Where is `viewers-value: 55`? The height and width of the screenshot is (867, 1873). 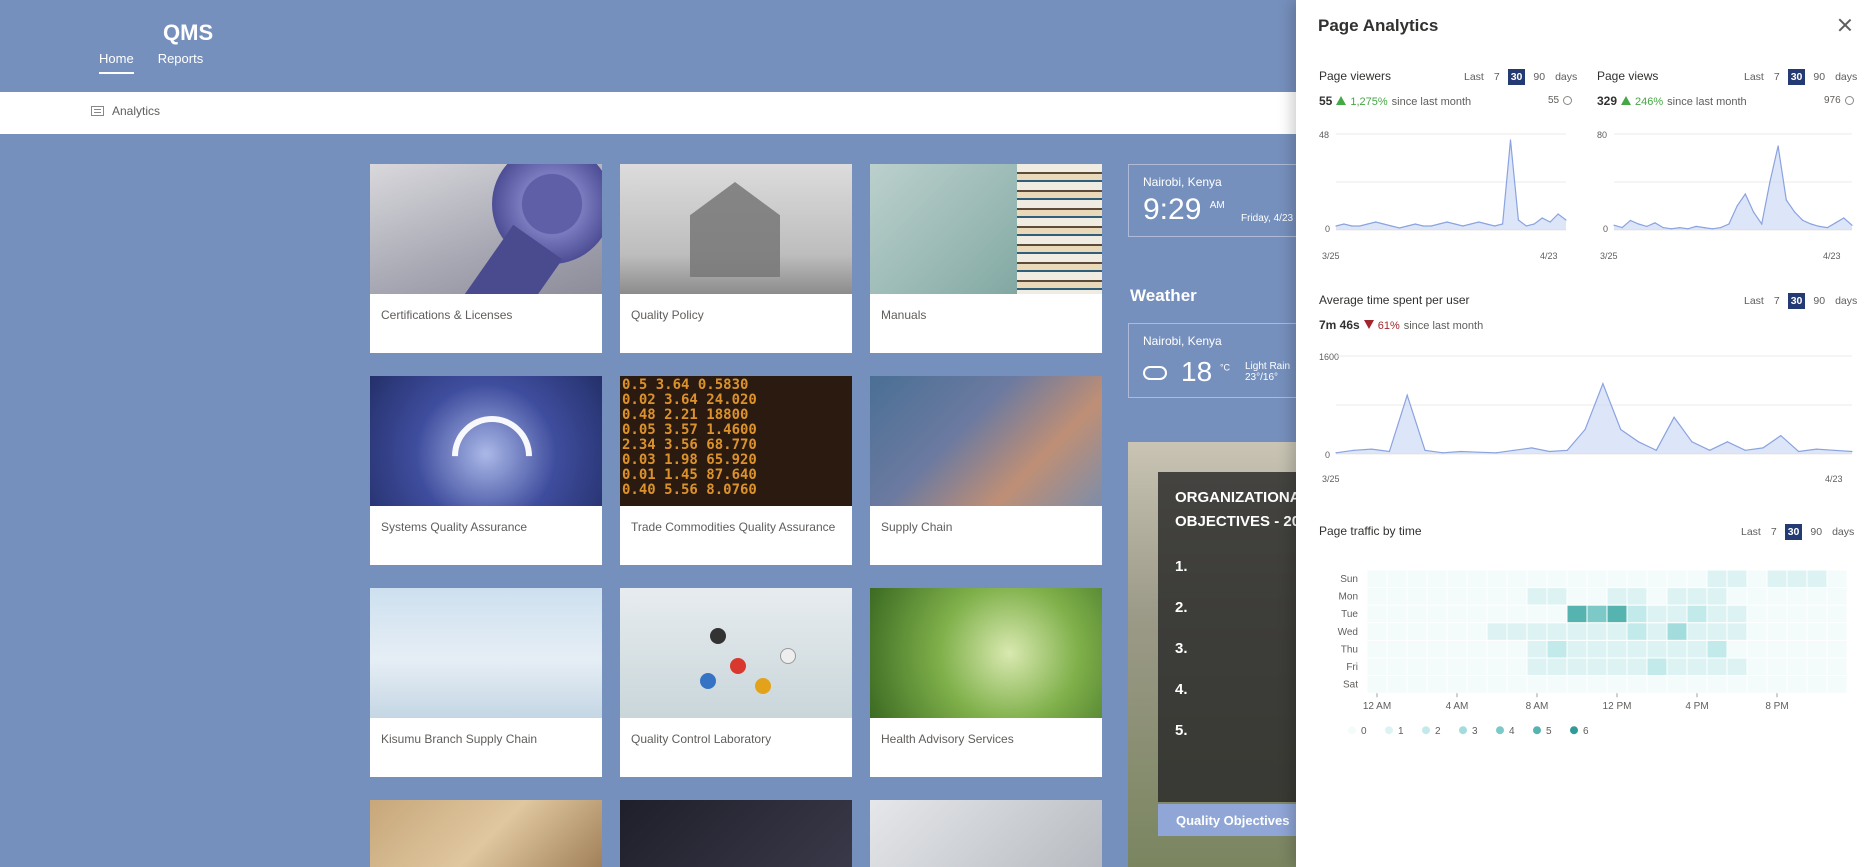 viewers-value: 55 is located at coordinates (1326, 101).